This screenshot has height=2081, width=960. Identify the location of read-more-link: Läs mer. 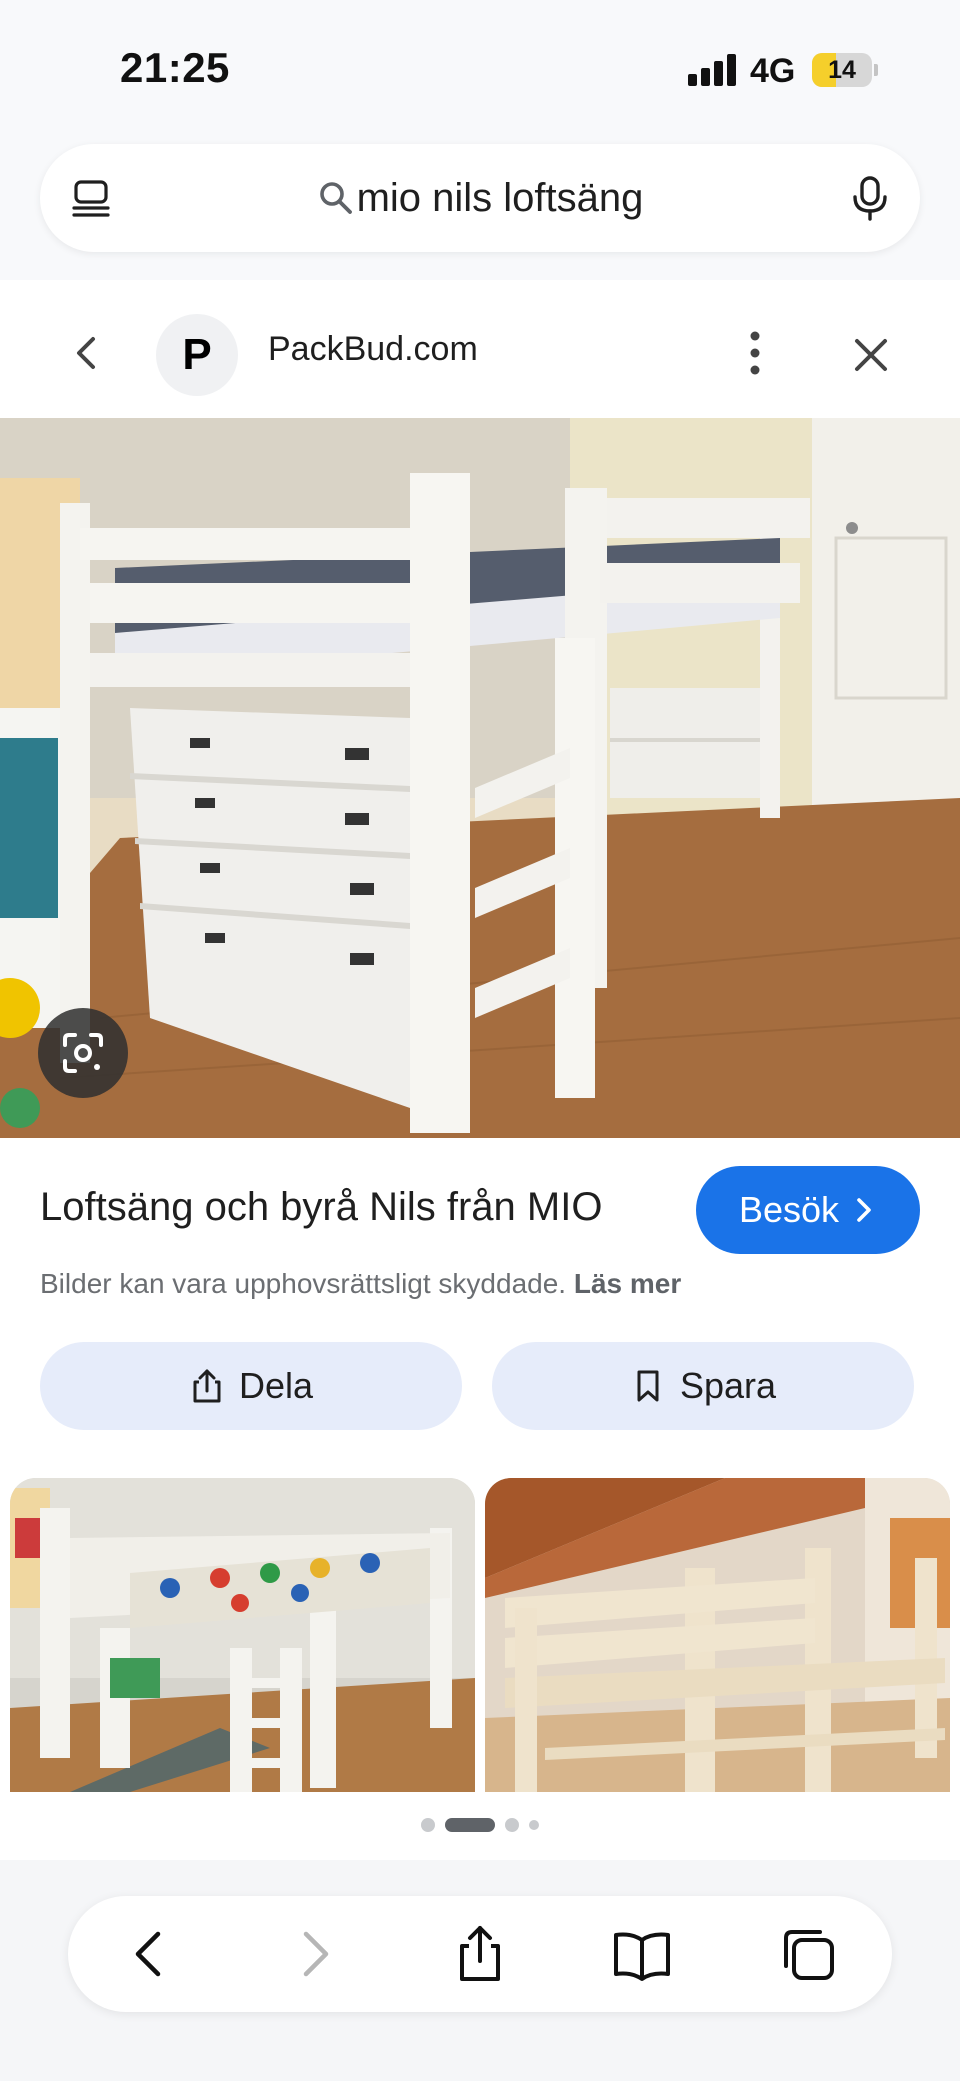
(627, 1283).